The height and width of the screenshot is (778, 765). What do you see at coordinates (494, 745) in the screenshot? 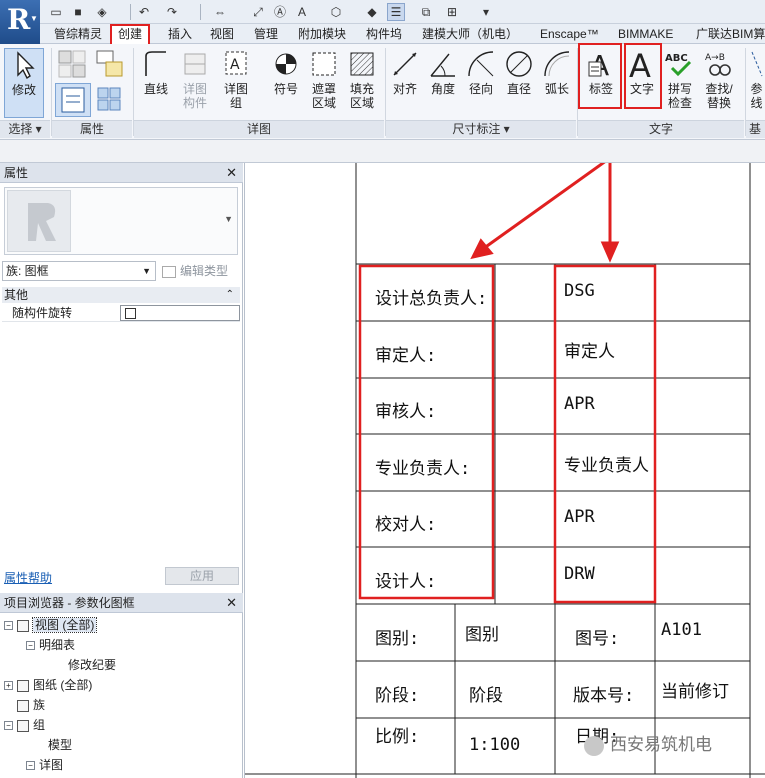
I see `value-scale: 1:100` at bounding box center [494, 745].